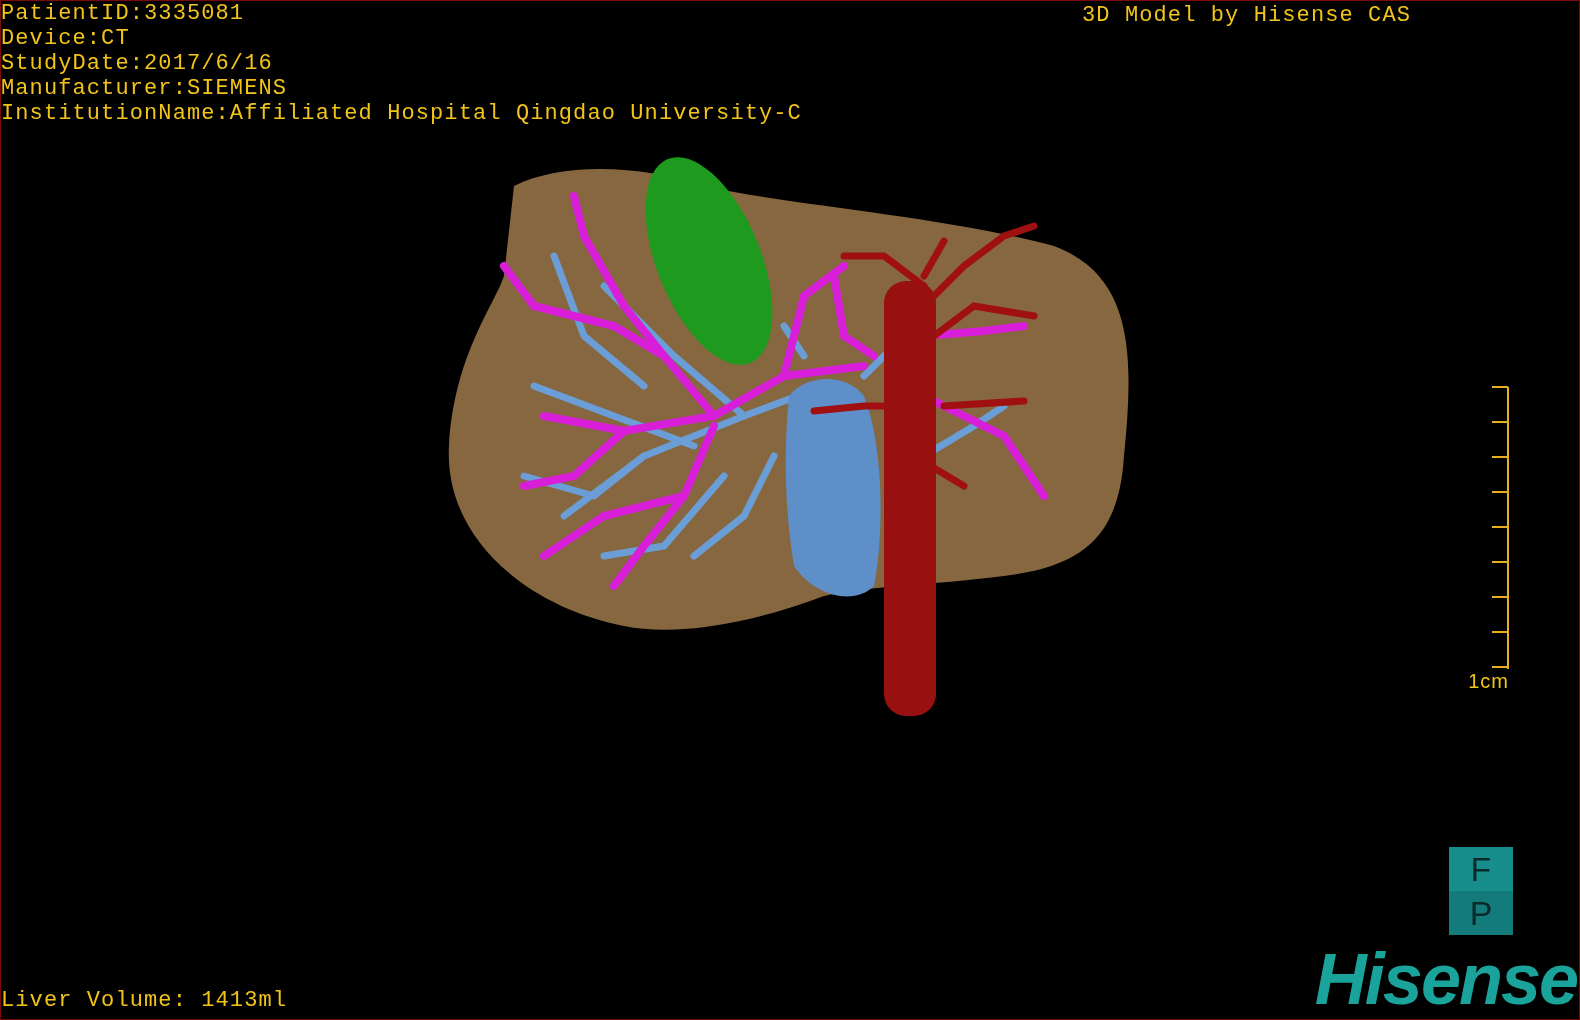 The image size is (1580, 1020). I want to click on patient-info-line: PatientID:3335081, so click(123, 13).